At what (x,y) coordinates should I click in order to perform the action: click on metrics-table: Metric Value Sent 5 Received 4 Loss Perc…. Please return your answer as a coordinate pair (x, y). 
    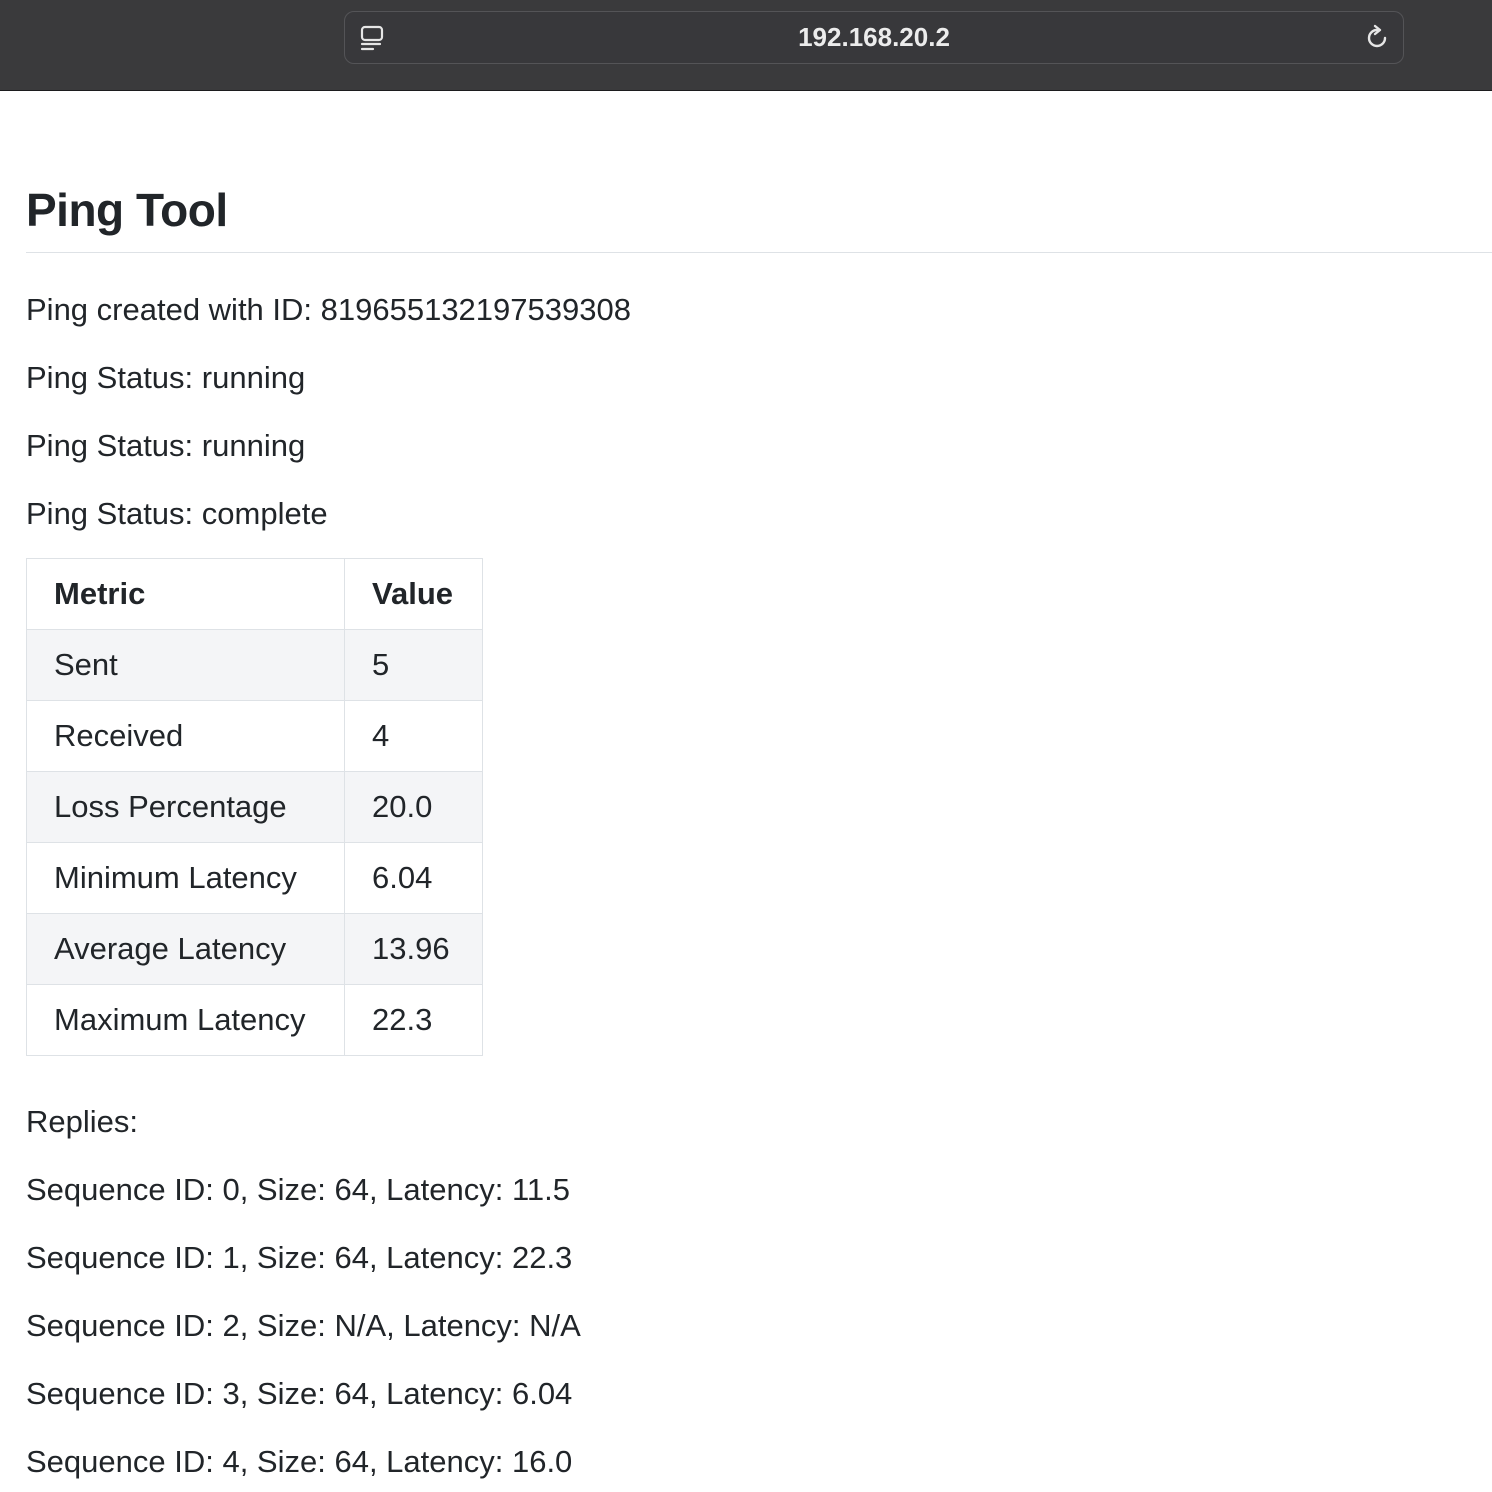
    Looking at the image, I should click on (254, 807).